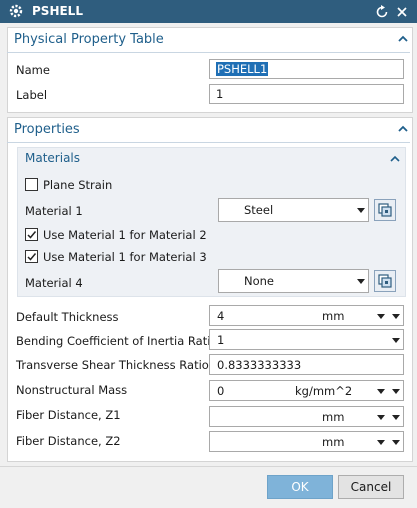  What do you see at coordinates (323, 391) in the screenshot?
I see `nonstructural-mass-unit: kg/mm^2` at bounding box center [323, 391].